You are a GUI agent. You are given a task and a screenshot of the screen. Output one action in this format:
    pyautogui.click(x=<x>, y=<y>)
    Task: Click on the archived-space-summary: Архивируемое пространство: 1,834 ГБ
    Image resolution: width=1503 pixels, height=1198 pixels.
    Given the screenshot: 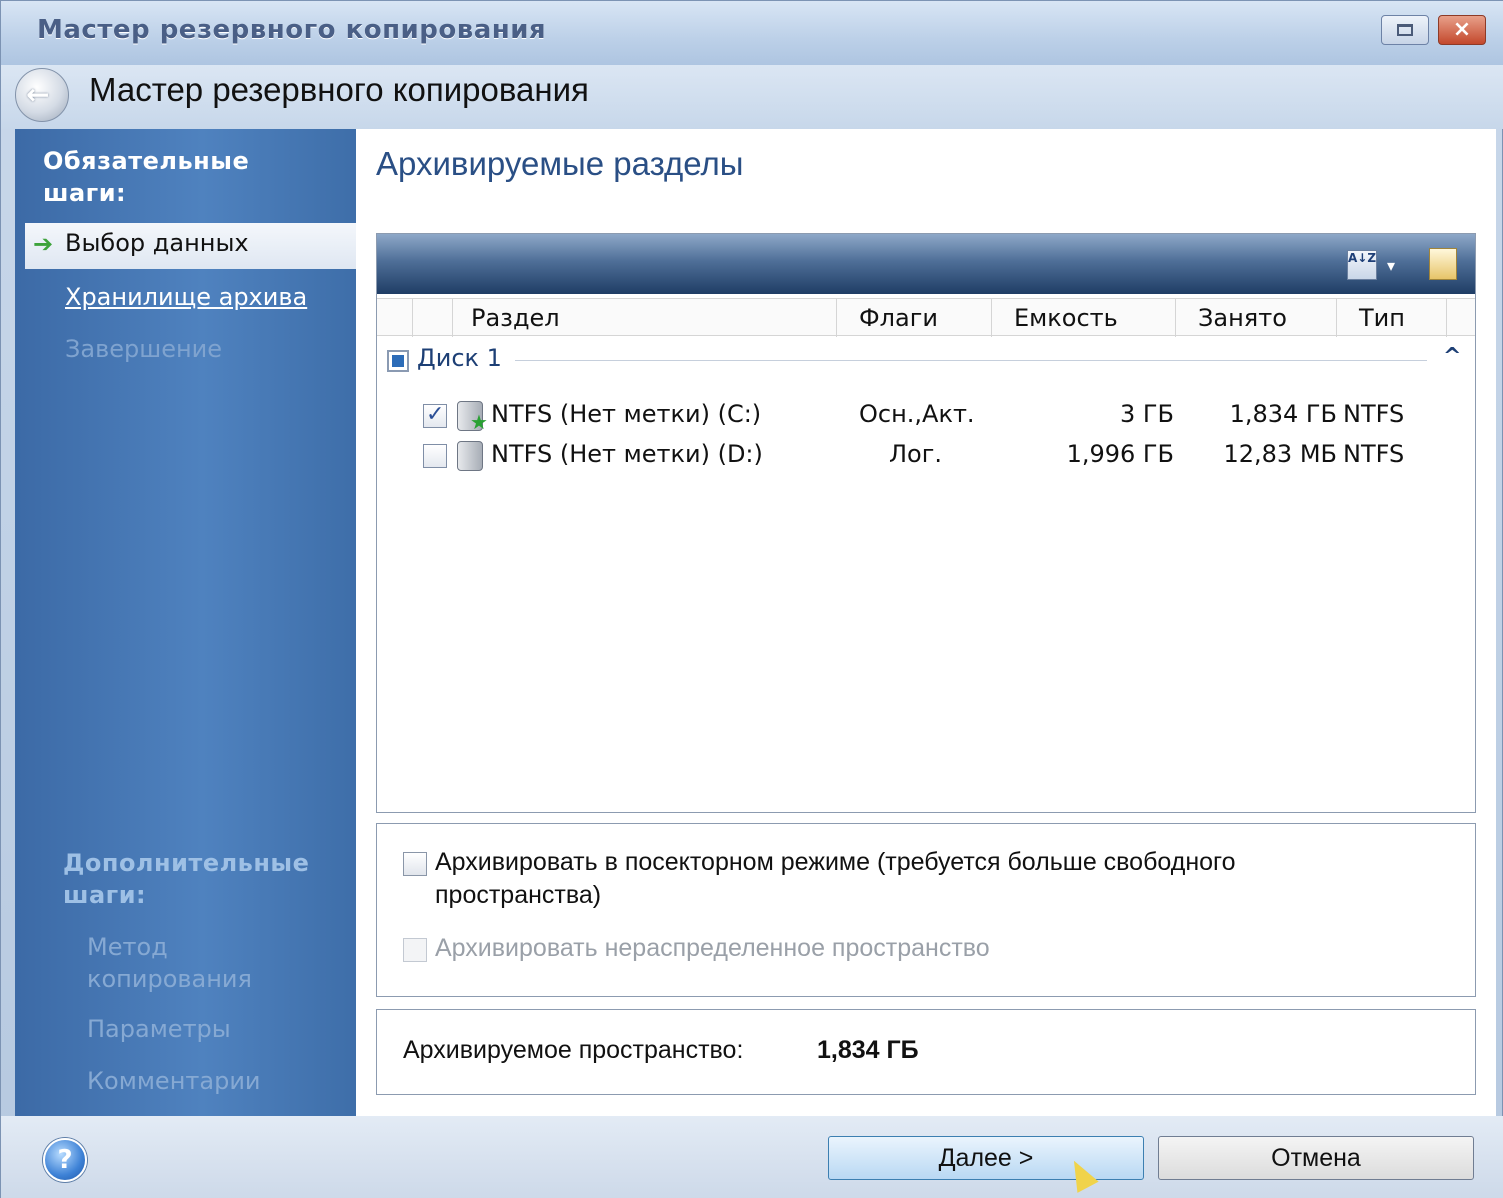 What is the action you would take?
    pyautogui.click(x=926, y=1052)
    